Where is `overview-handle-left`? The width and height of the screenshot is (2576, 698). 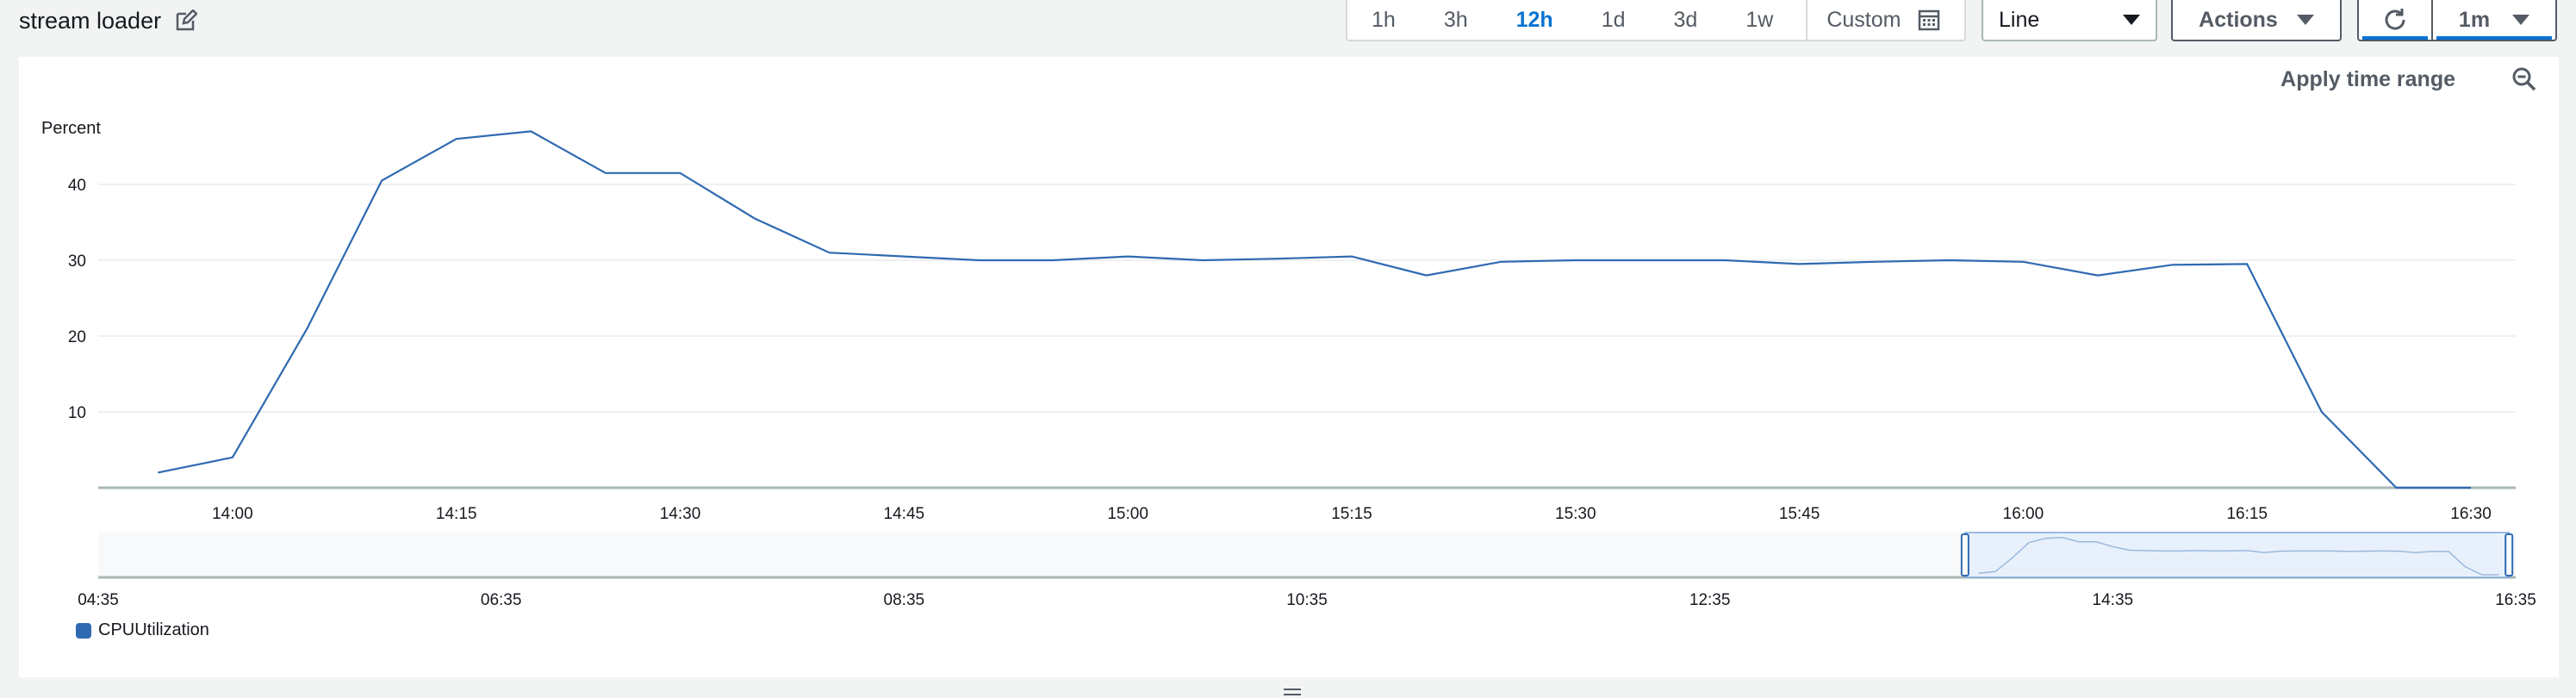
overview-handle-left is located at coordinates (1965, 554).